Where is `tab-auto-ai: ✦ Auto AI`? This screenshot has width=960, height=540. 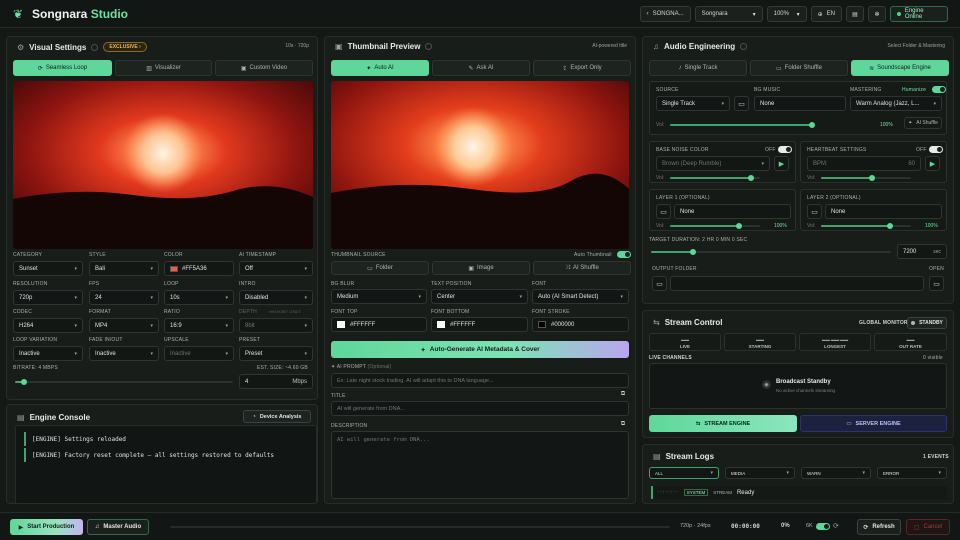 tab-auto-ai: ✦ Auto AI is located at coordinates (380, 68).